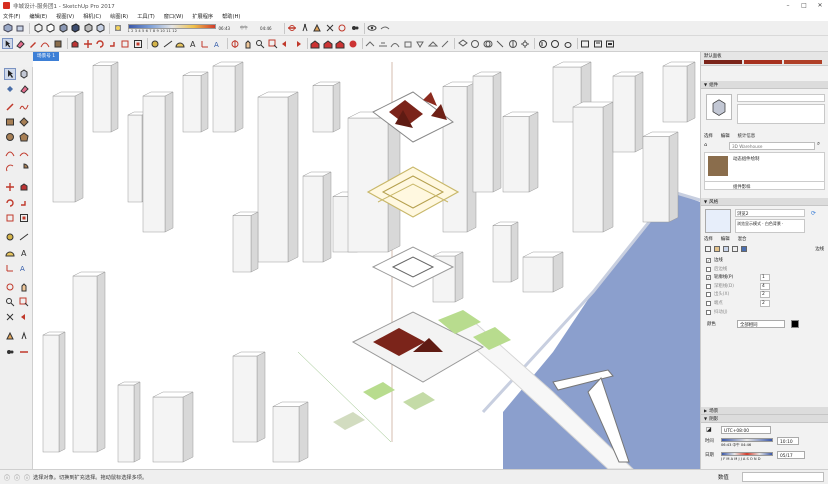  What do you see at coordinates (24, 107) in the screenshot?
I see `freehand-tool-icon` at bounding box center [24, 107].